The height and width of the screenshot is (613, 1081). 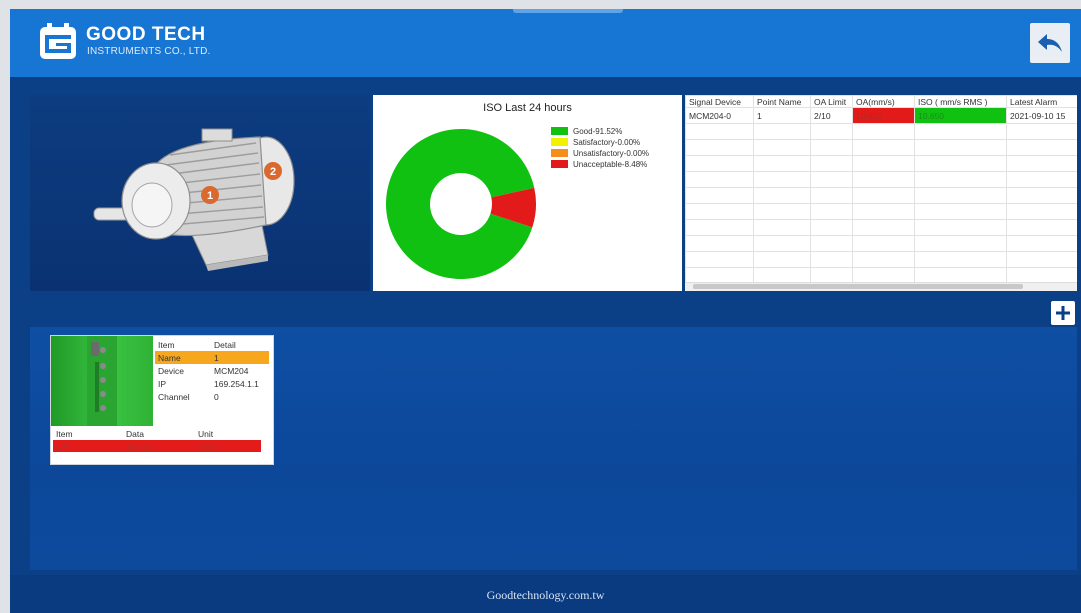 I want to click on device-hardware-image, so click(x=102, y=381).